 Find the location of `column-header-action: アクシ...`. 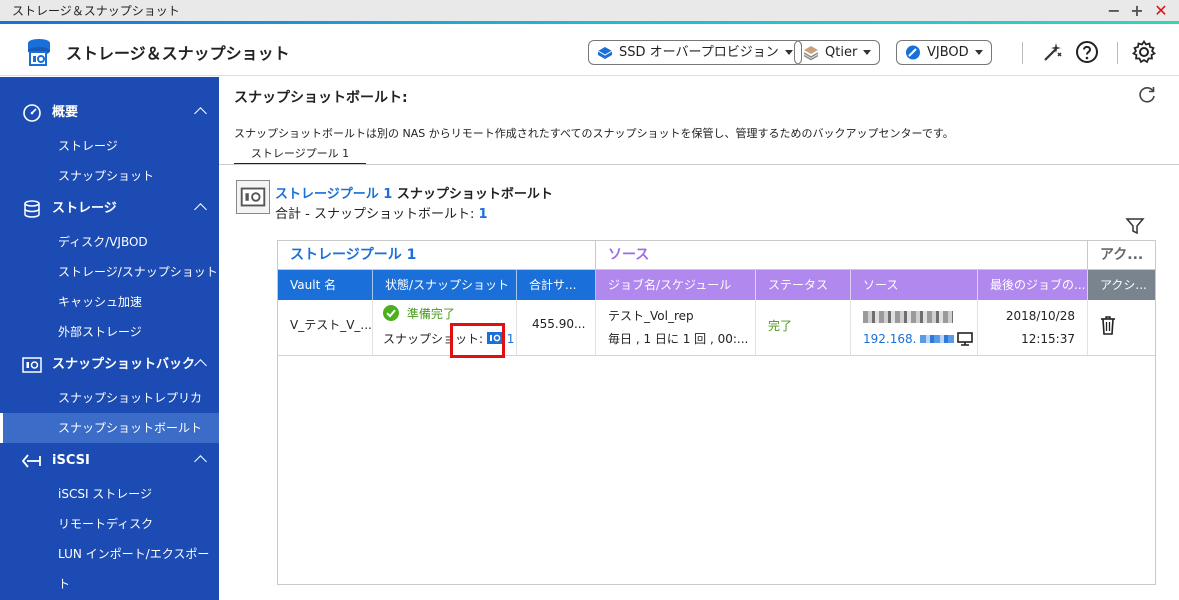

column-header-action: アクシ... is located at coordinates (1121, 285).